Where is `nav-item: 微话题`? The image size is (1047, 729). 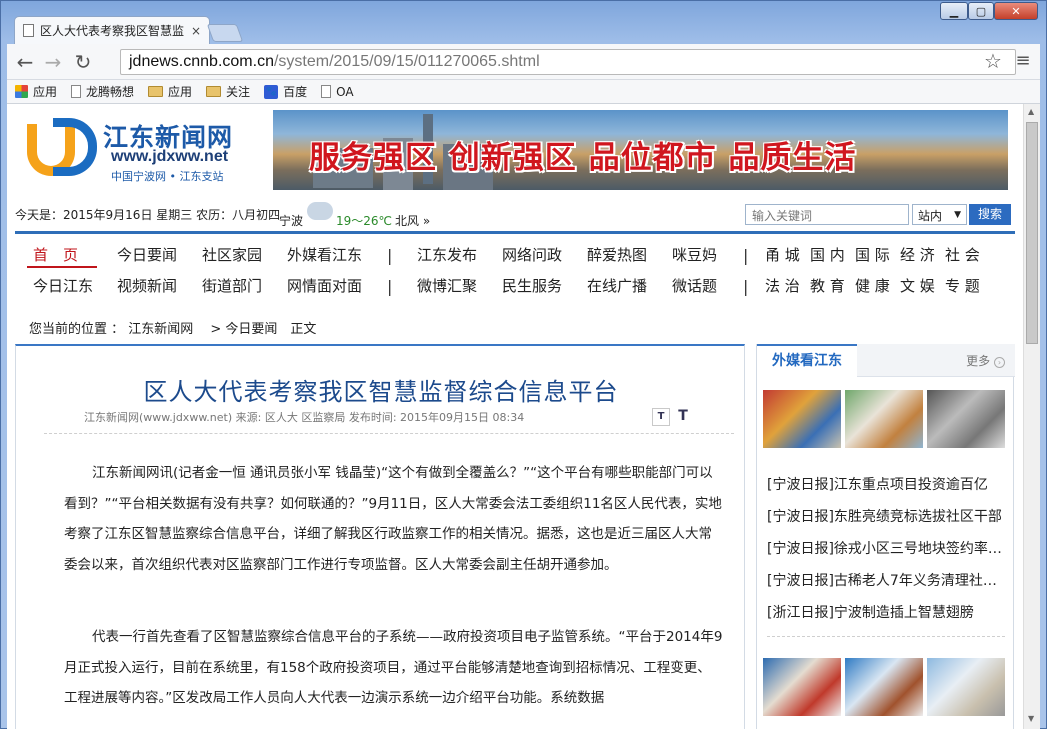
nav-item: 微话题 is located at coordinates (694, 285).